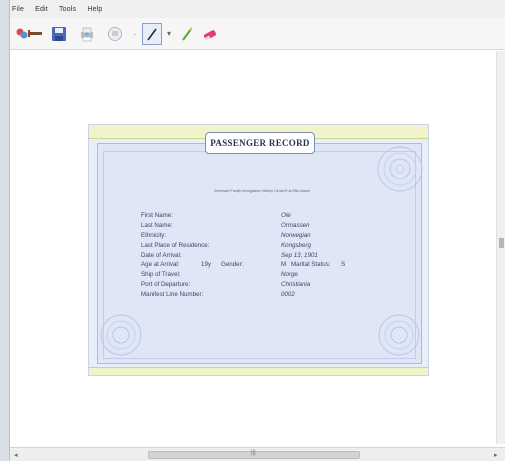 This screenshot has width=505, height=461. Describe the element at coordinates (263, 245) in the screenshot. I see `field-row-residence: Last Place of Residence: Kongsberg` at that location.